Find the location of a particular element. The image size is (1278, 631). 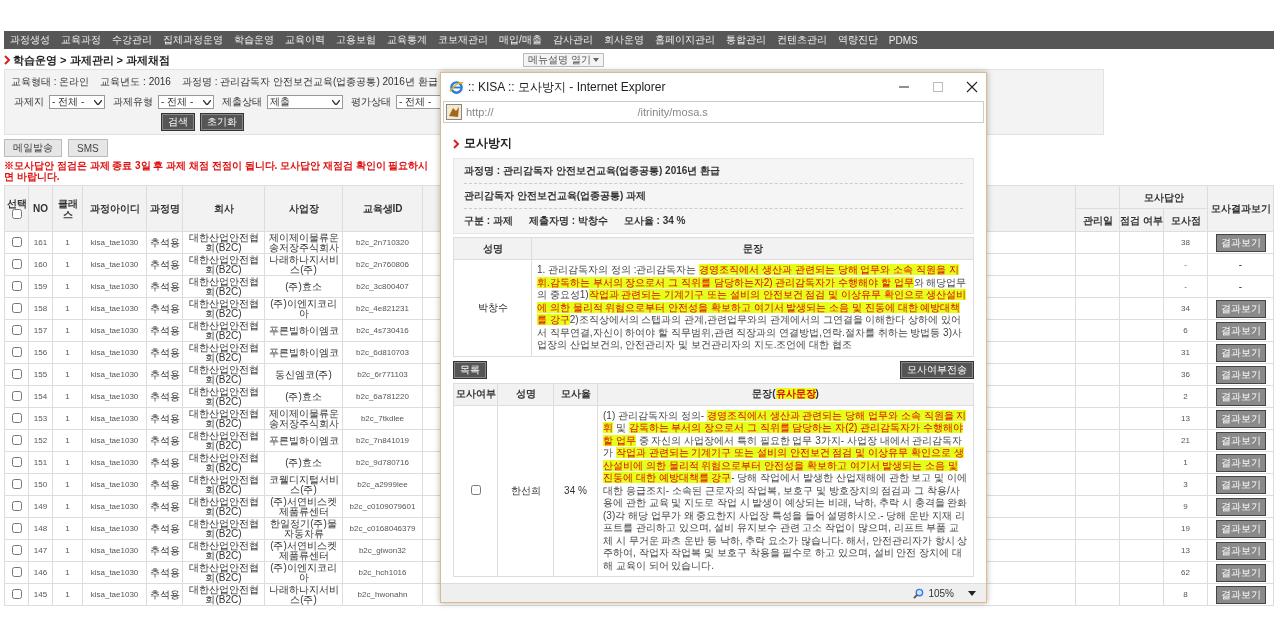

menu-item: 교육통계 is located at coordinates (407, 40).